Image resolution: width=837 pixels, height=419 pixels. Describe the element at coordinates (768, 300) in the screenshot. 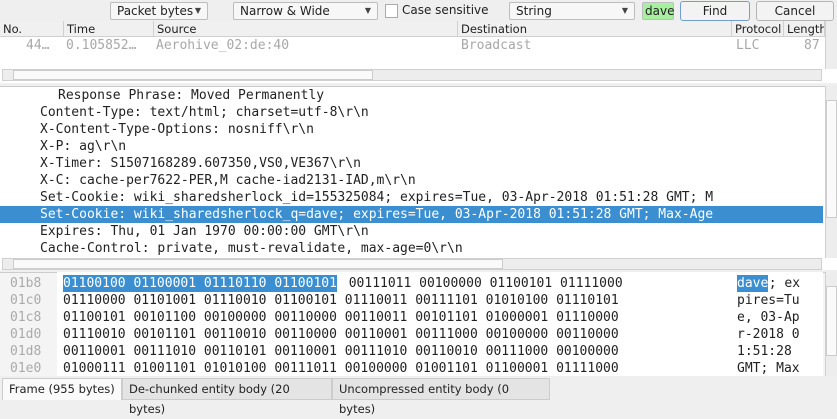

I see `byte-ascii: pires=Tu` at that location.